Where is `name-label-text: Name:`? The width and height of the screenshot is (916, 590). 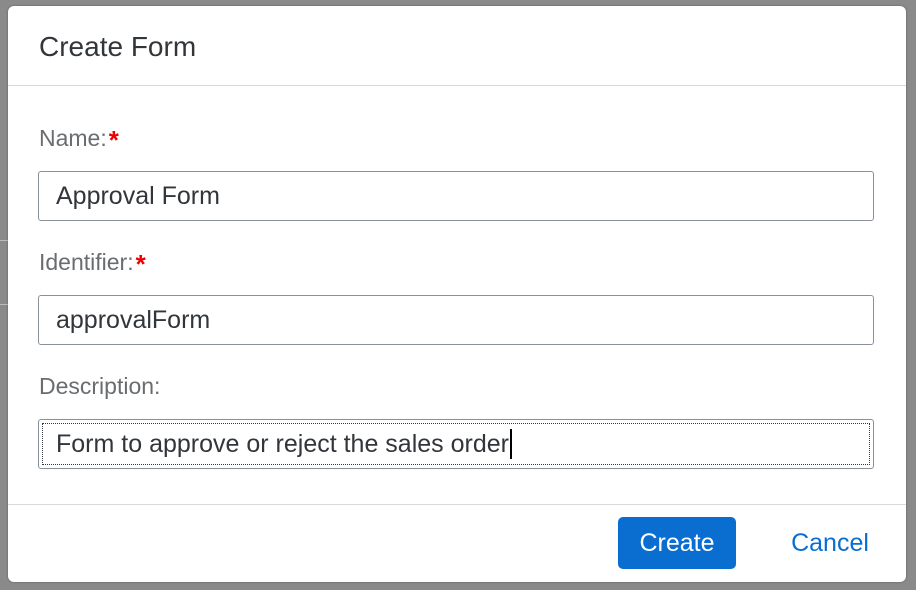 name-label-text: Name: is located at coordinates (73, 138).